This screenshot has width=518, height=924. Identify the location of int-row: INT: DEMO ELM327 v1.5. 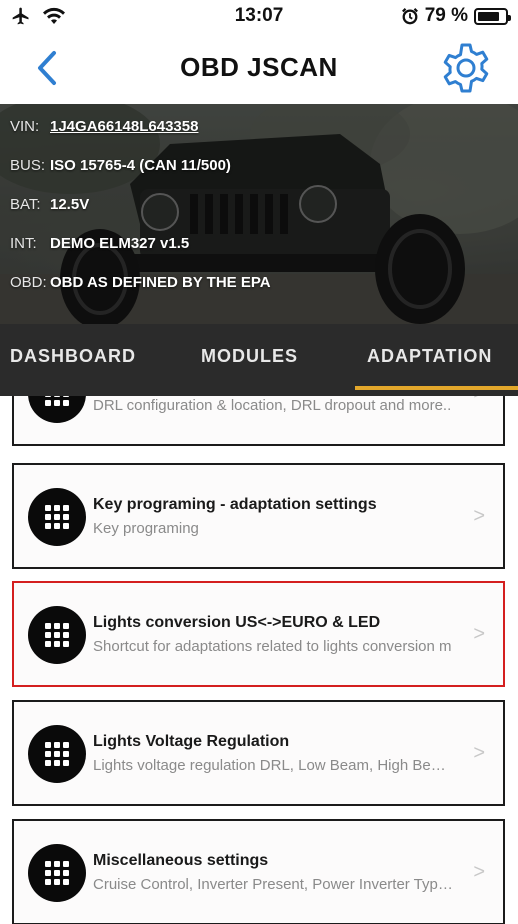
(99, 243).